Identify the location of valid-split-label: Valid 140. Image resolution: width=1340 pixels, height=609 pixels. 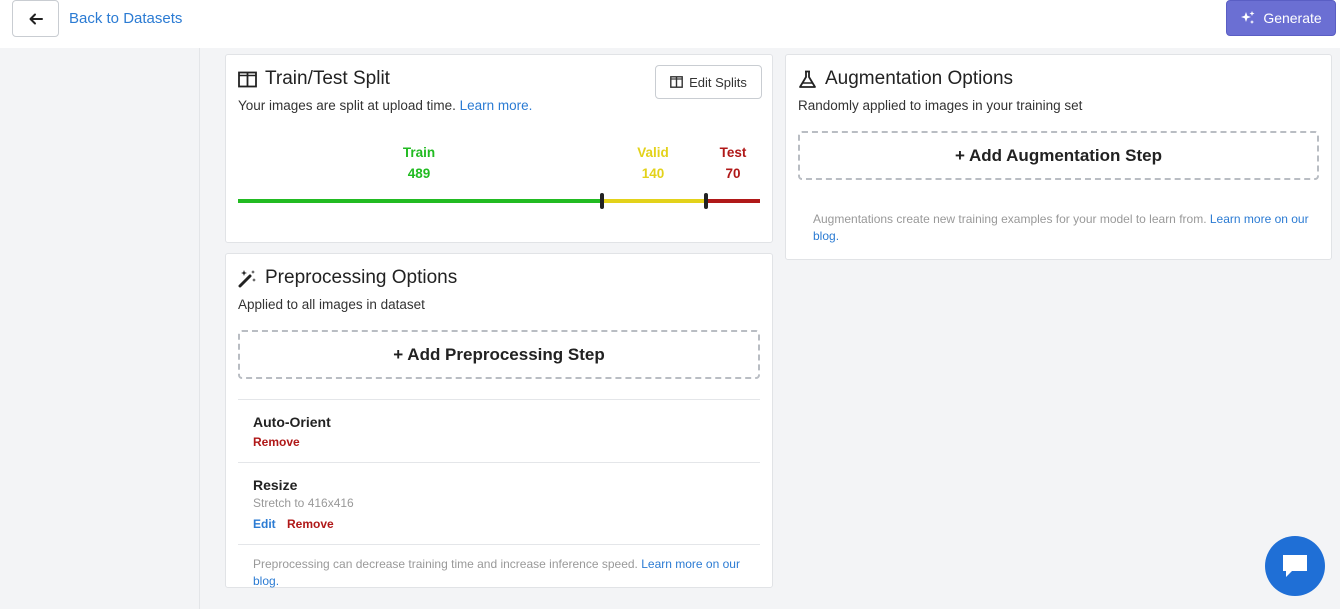
(653, 163).